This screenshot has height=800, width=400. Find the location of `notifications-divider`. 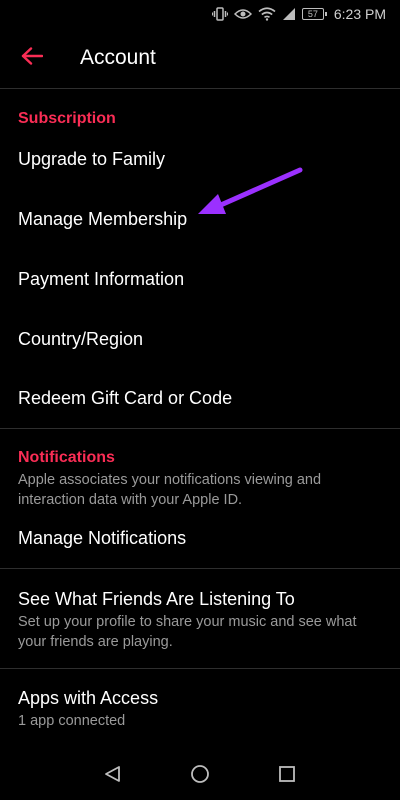

notifications-divider is located at coordinates (200, 568).